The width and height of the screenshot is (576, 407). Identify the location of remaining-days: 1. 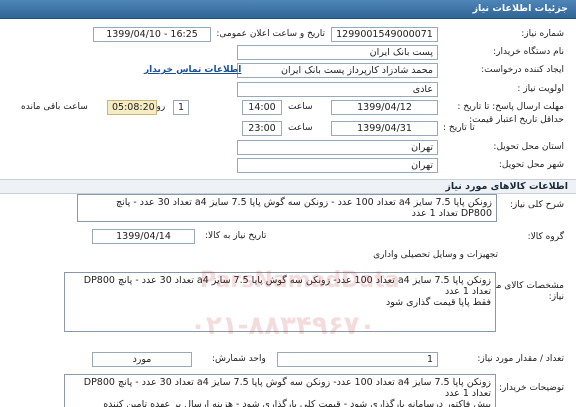
(181, 107).